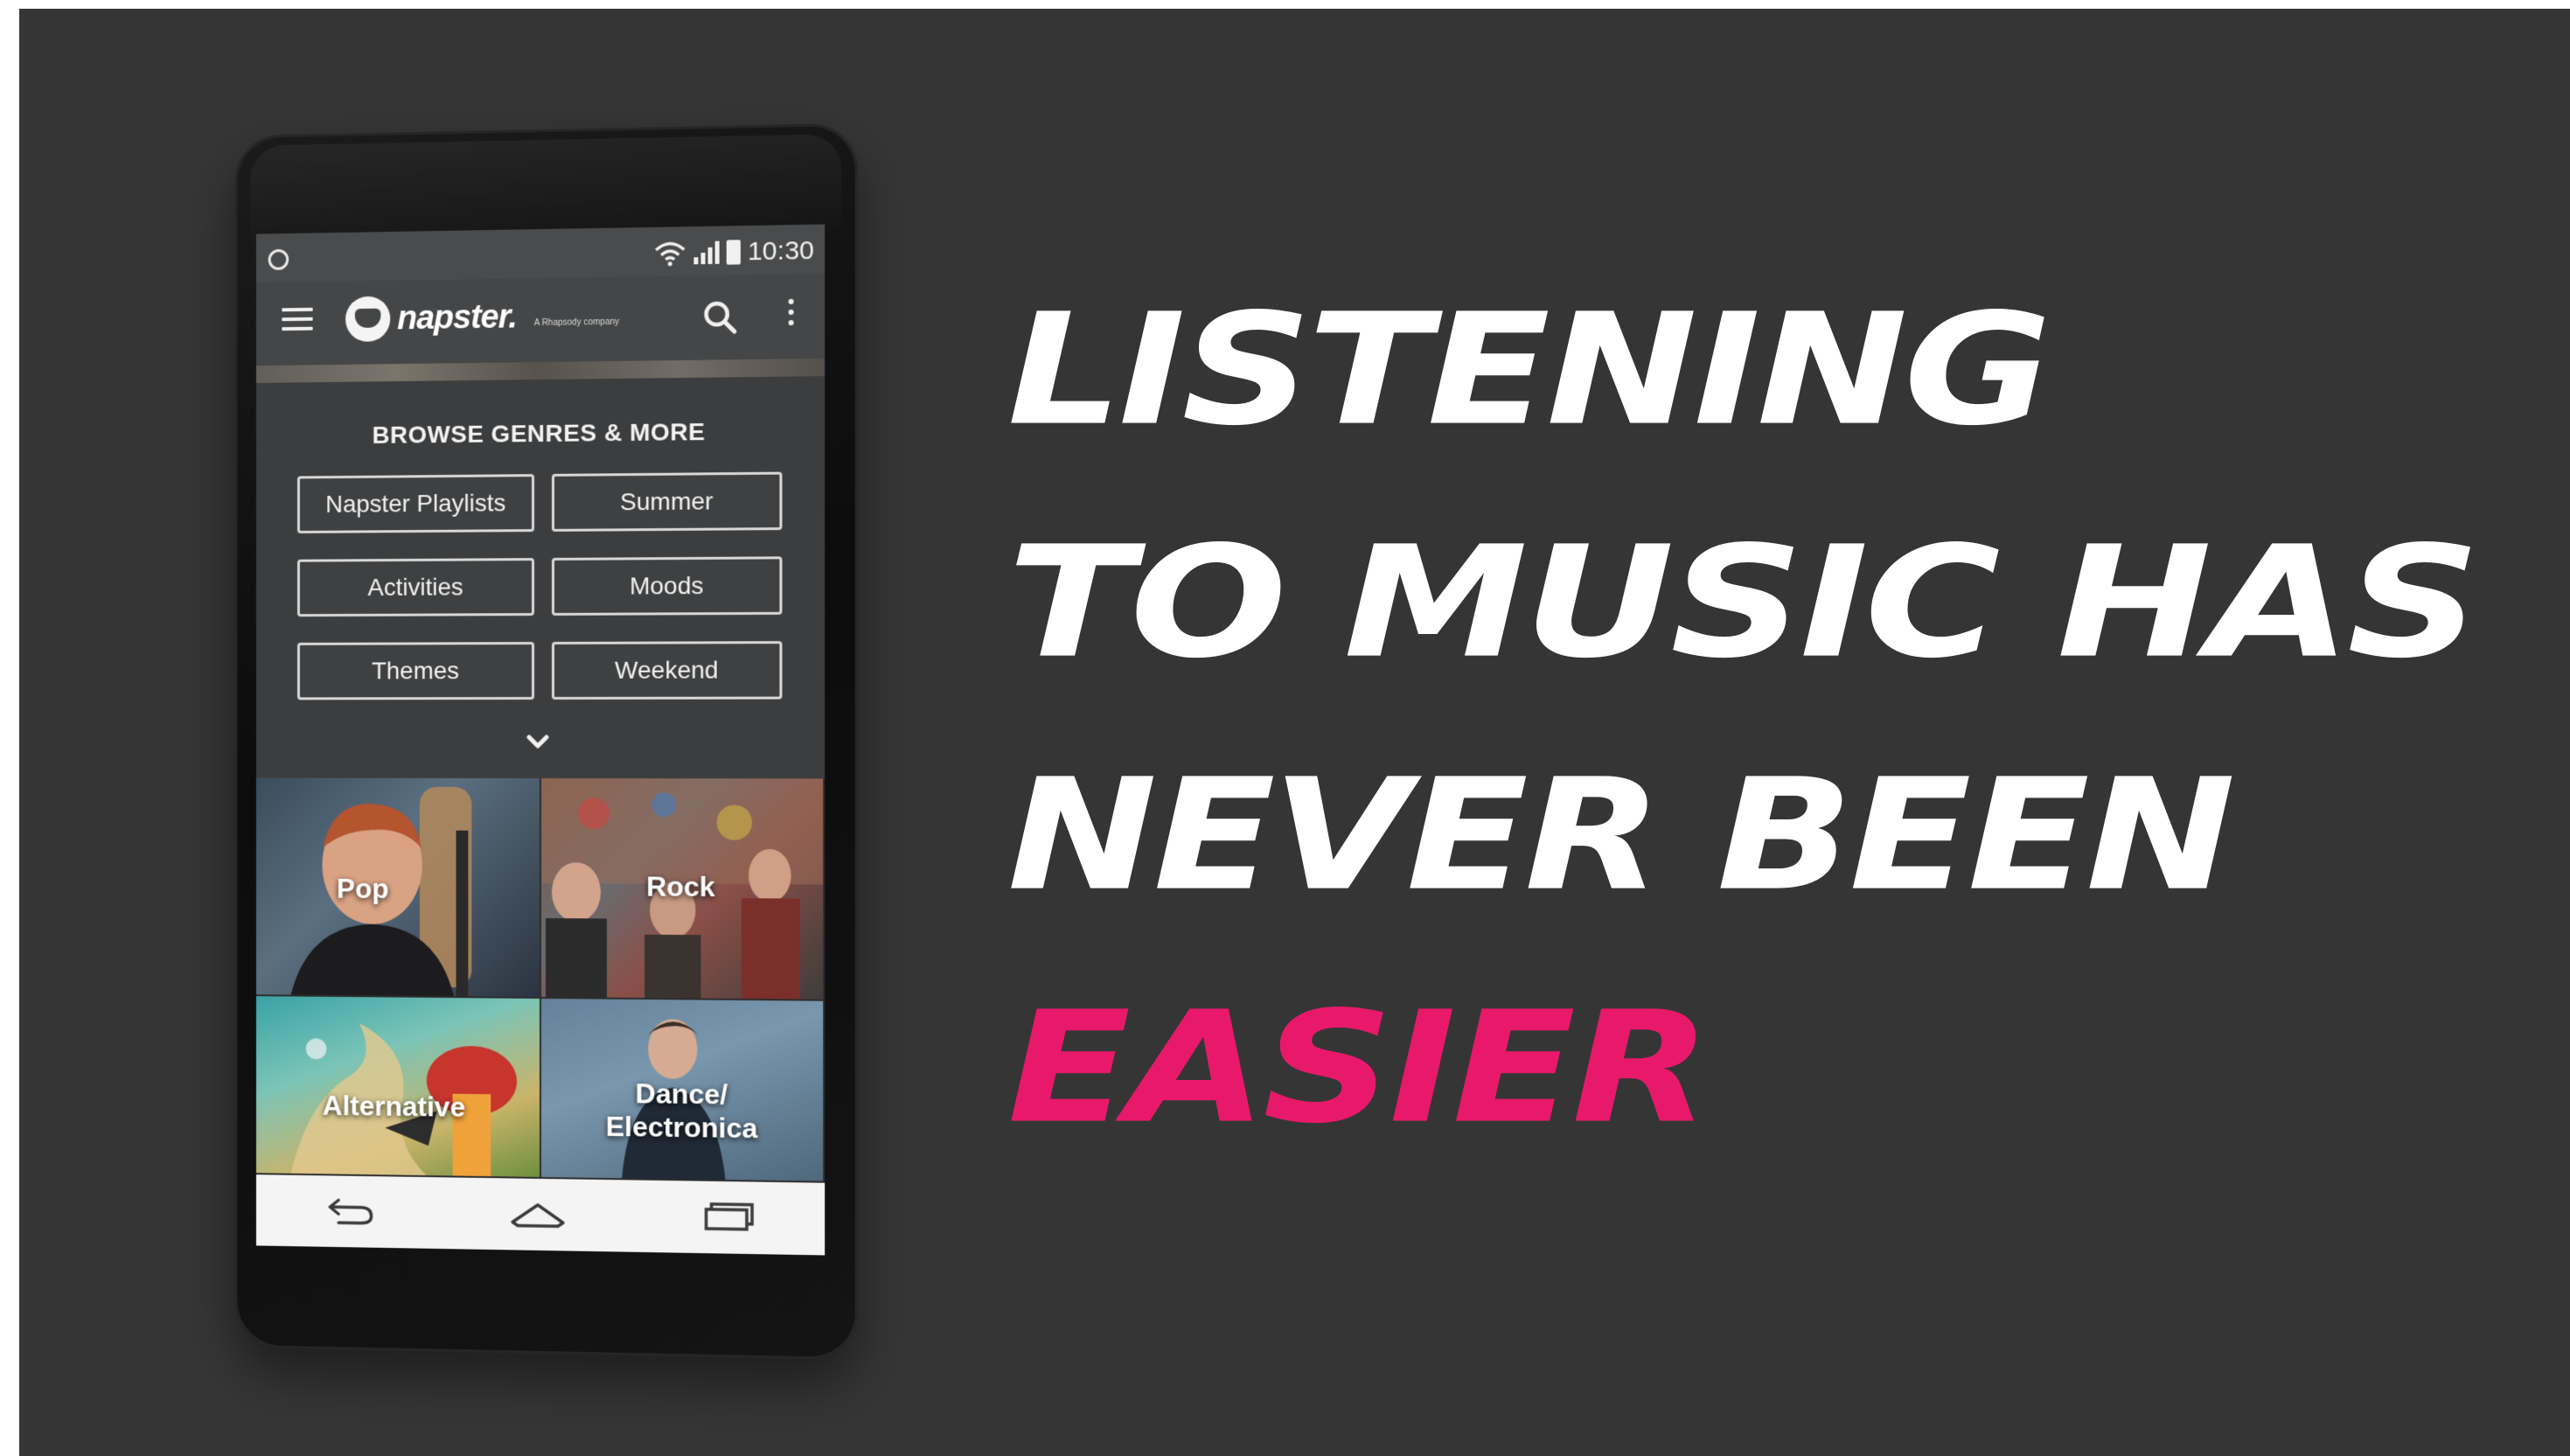  I want to click on signal-icon, so click(706, 252).